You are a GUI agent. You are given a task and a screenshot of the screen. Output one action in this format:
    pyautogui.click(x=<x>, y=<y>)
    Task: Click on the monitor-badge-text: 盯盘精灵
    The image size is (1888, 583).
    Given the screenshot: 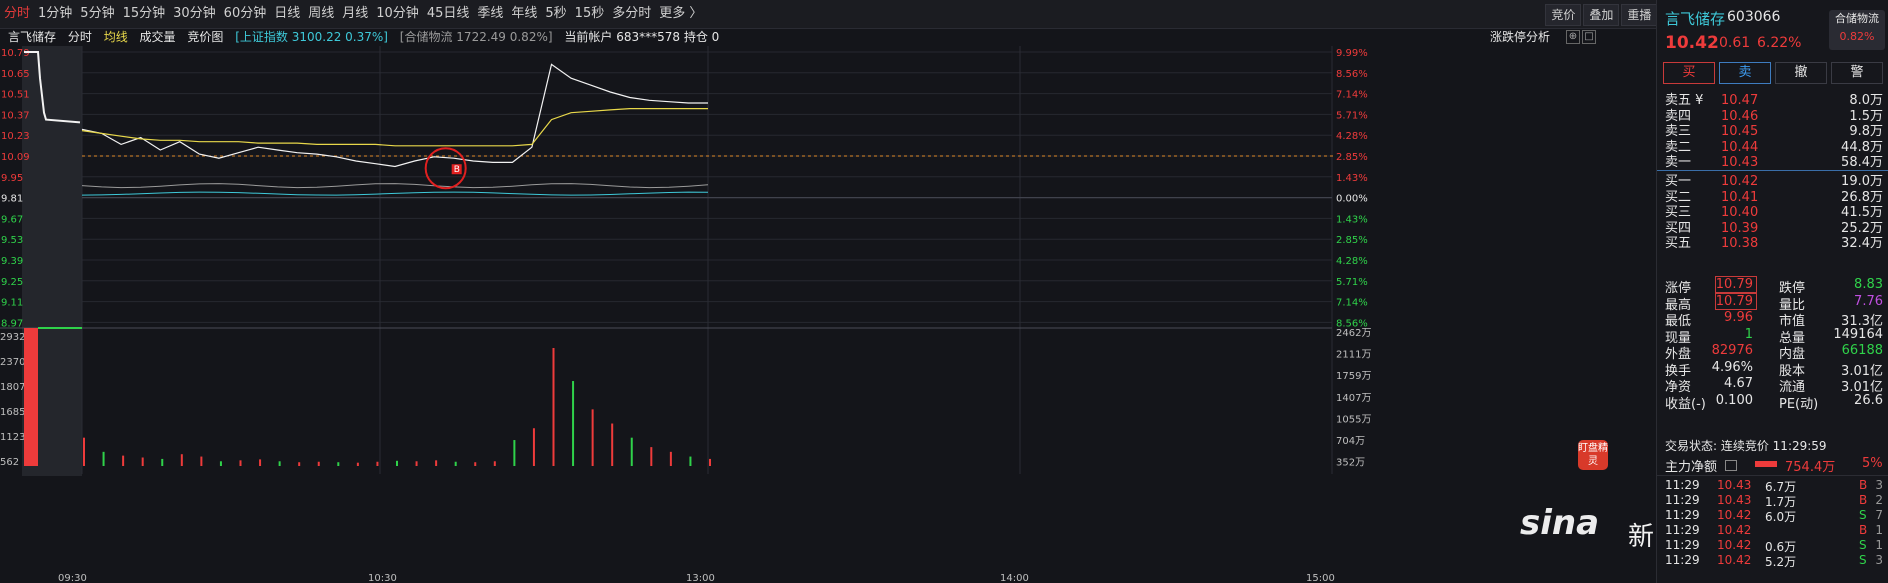 What is the action you would take?
    pyautogui.click(x=1593, y=455)
    